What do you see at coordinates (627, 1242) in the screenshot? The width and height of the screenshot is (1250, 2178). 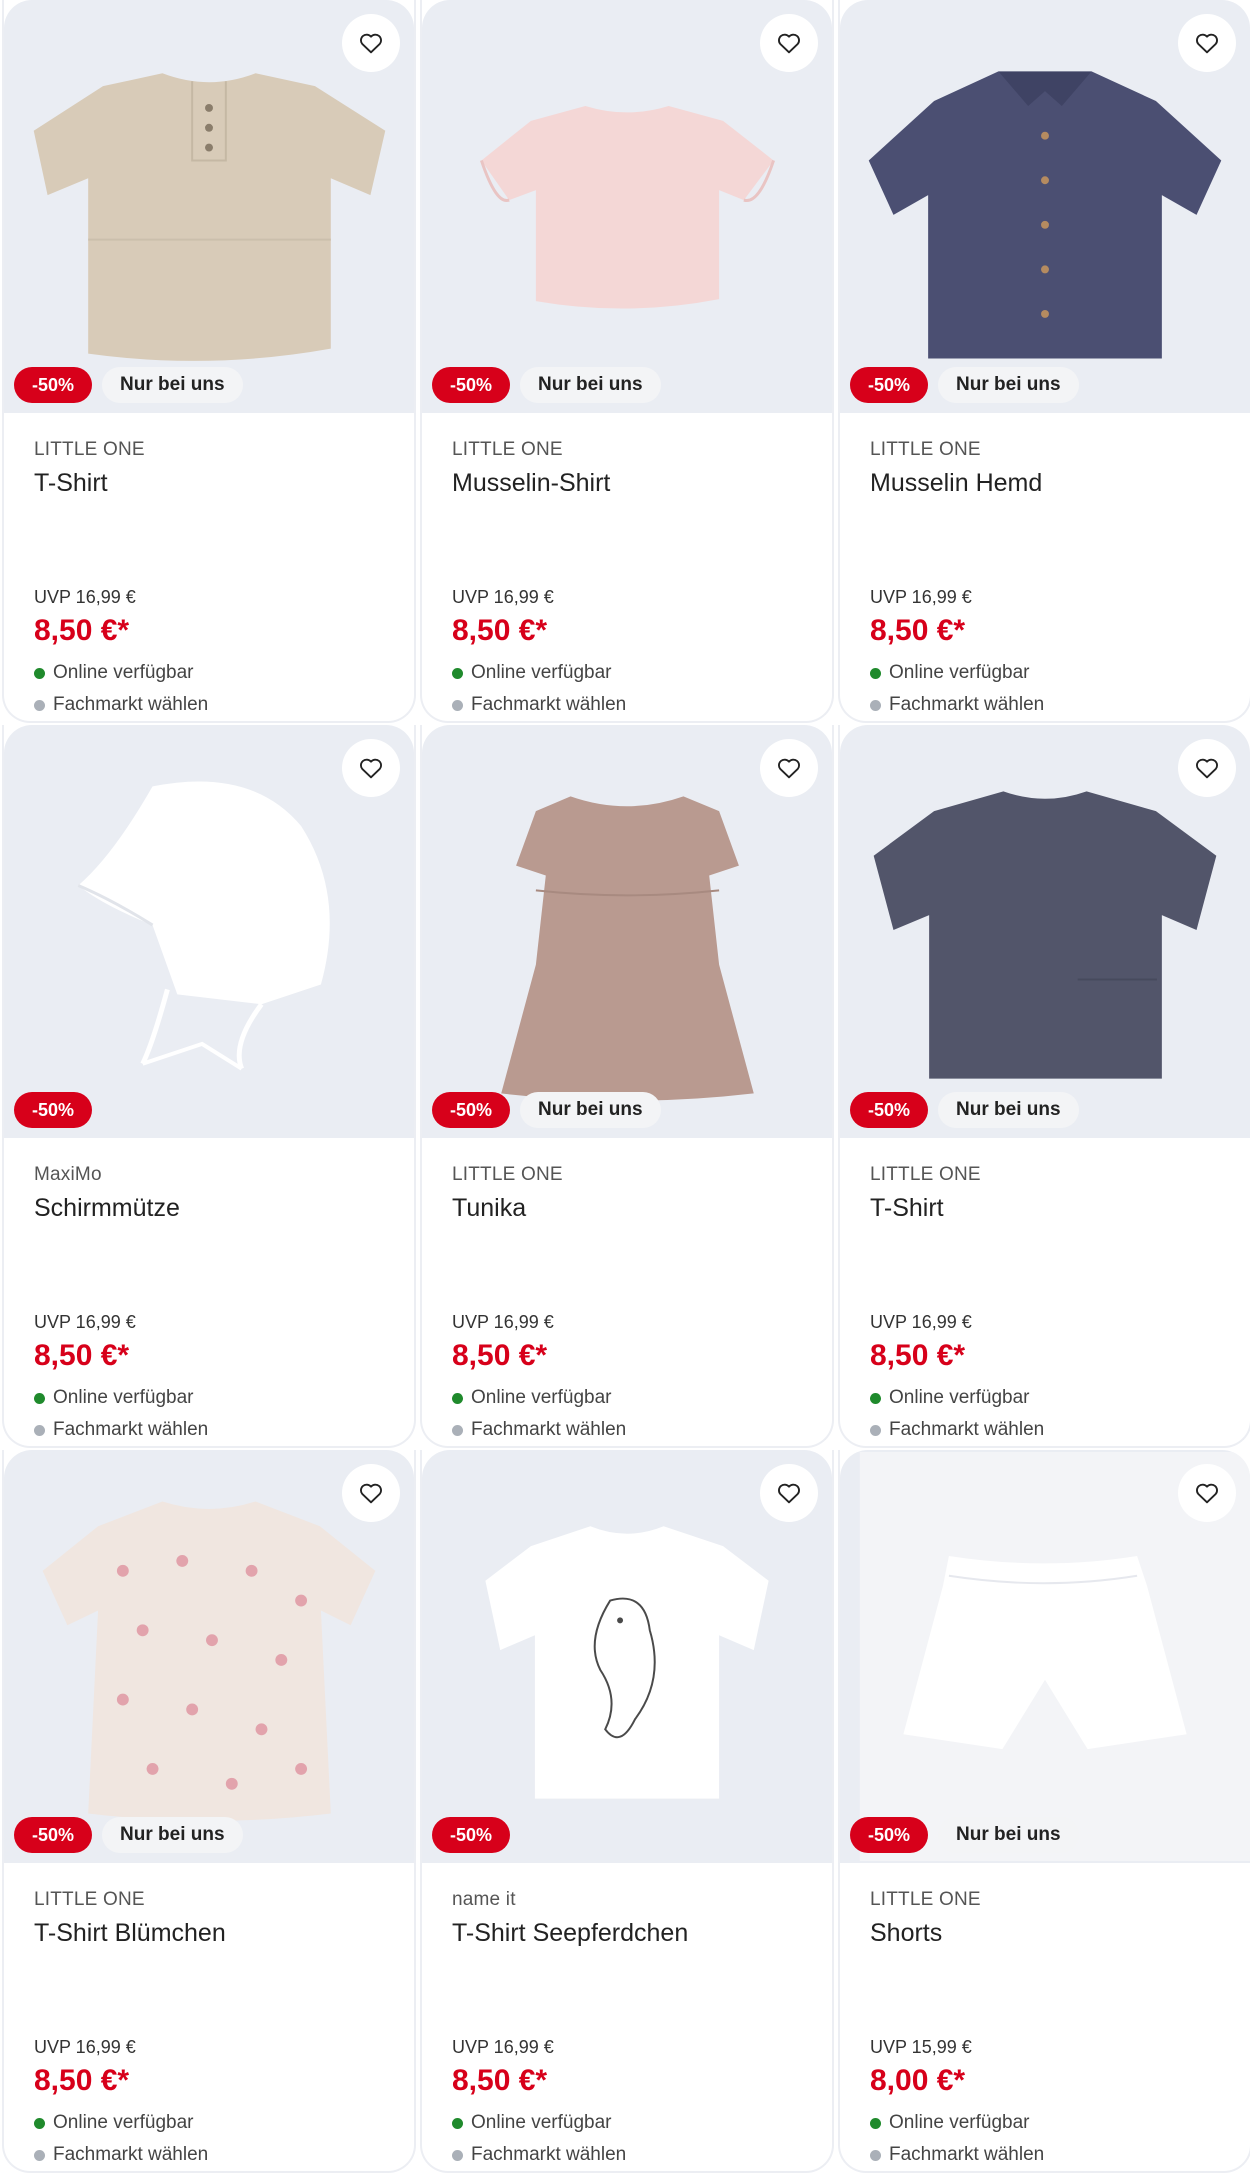 I see `product-name: Tunika` at bounding box center [627, 1242].